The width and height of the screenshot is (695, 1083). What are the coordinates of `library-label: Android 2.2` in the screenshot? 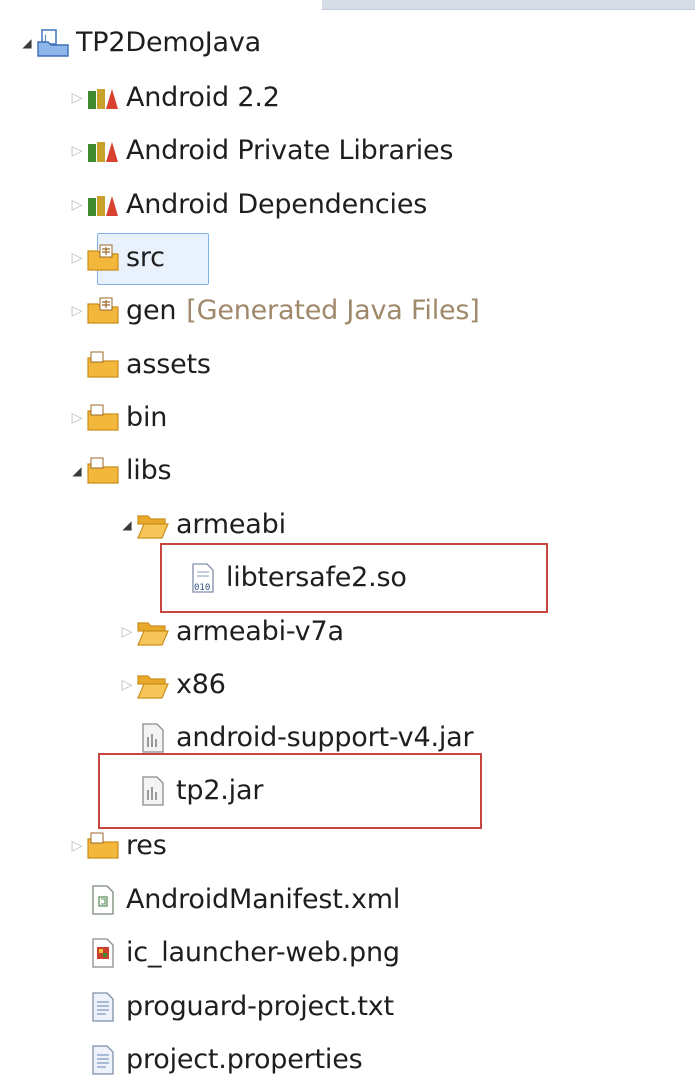 It's located at (203, 97).